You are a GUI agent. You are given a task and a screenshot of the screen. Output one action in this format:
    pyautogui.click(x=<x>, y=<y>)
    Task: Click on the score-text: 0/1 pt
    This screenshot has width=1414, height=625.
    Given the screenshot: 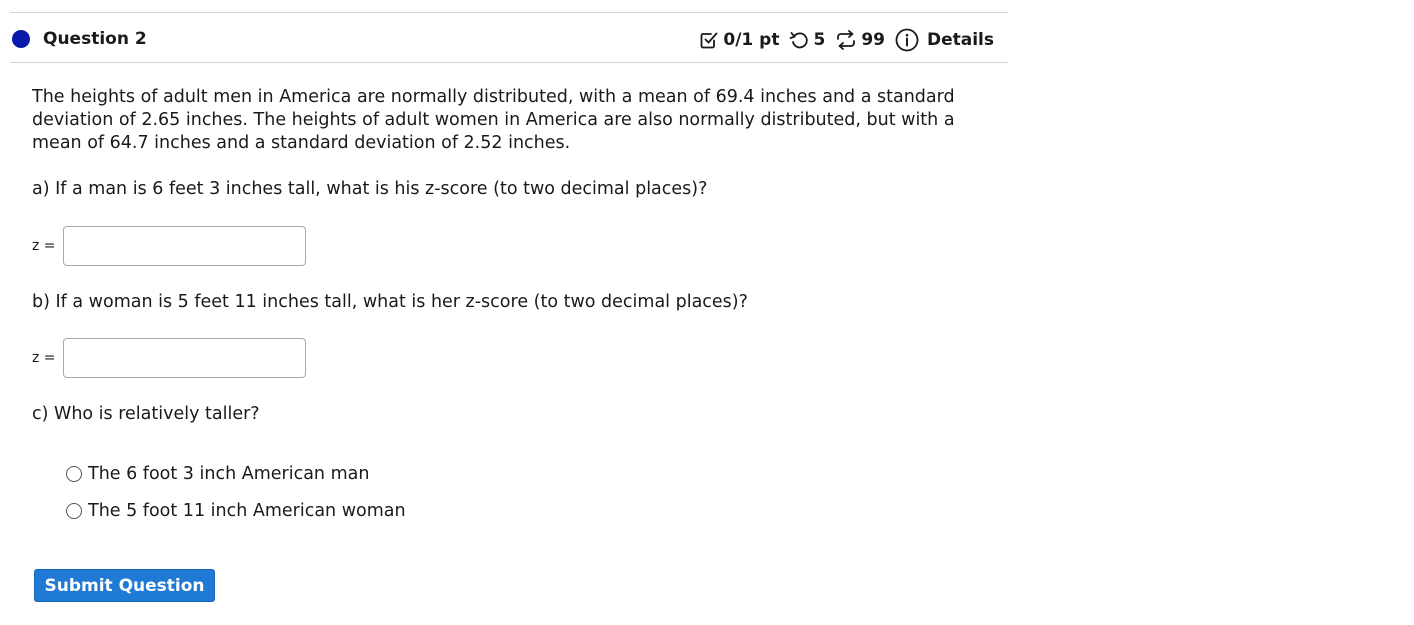 What is the action you would take?
    pyautogui.click(x=751, y=40)
    